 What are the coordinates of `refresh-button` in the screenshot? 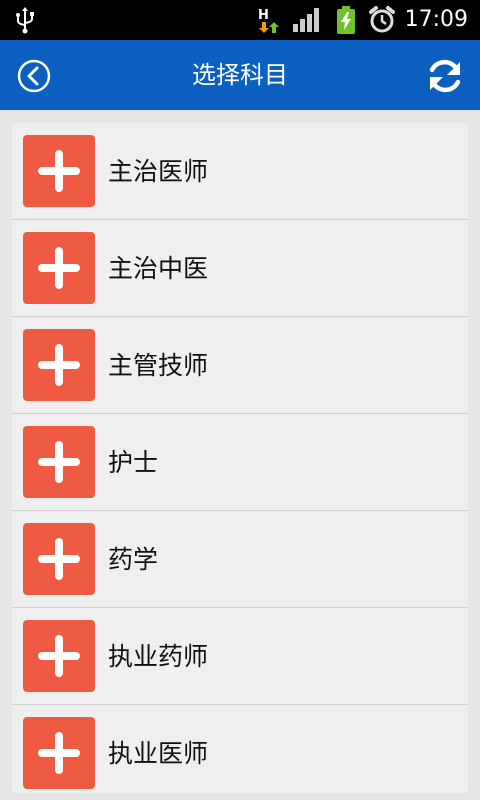 It's located at (445, 76).